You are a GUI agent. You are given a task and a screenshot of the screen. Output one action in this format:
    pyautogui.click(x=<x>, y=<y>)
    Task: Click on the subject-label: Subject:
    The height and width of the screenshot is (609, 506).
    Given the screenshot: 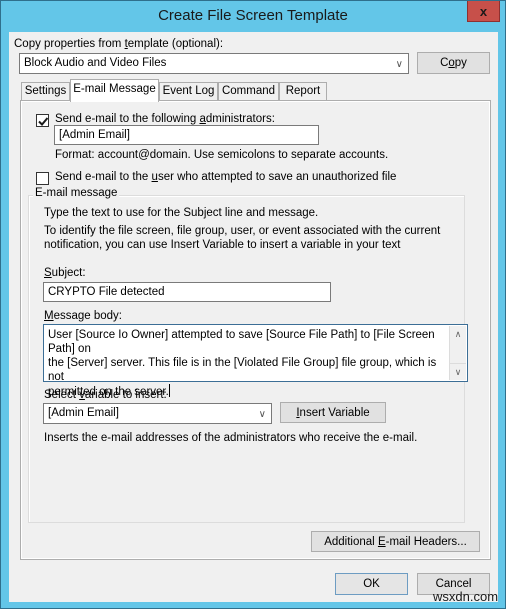 What is the action you would take?
    pyautogui.click(x=65, y=273)
    